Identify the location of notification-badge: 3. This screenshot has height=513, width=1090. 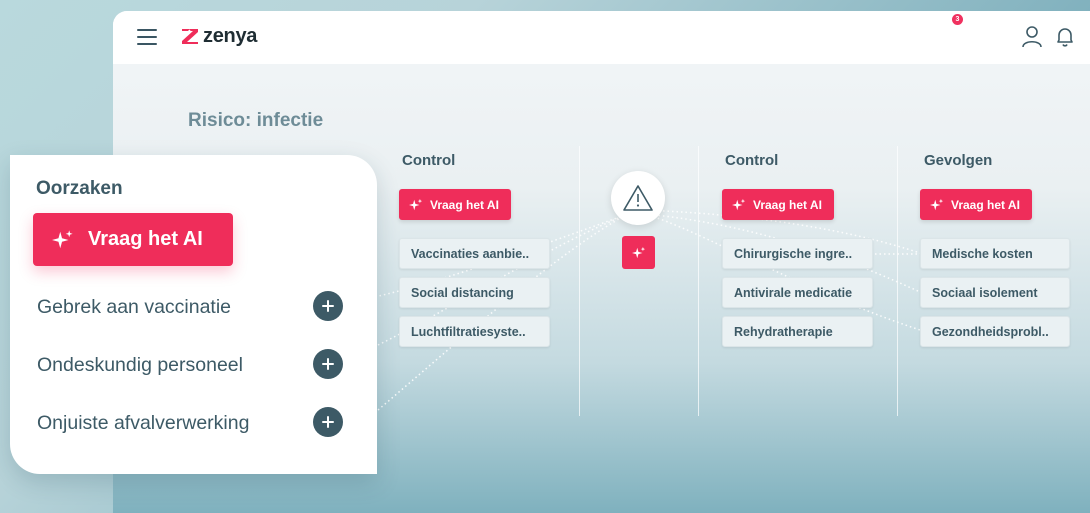
(957, 19).